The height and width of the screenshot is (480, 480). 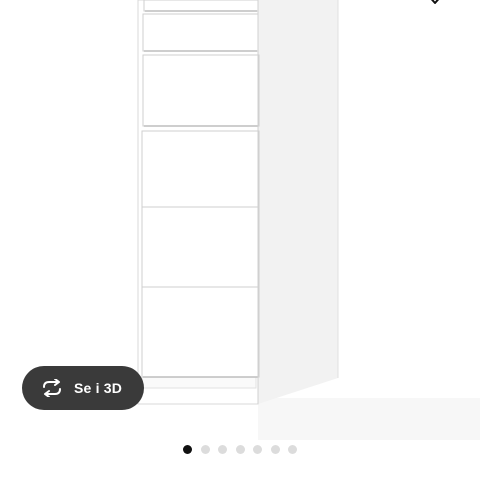 I want to click on view-3d-label: Se i 3D, so click(x=98, y=388).